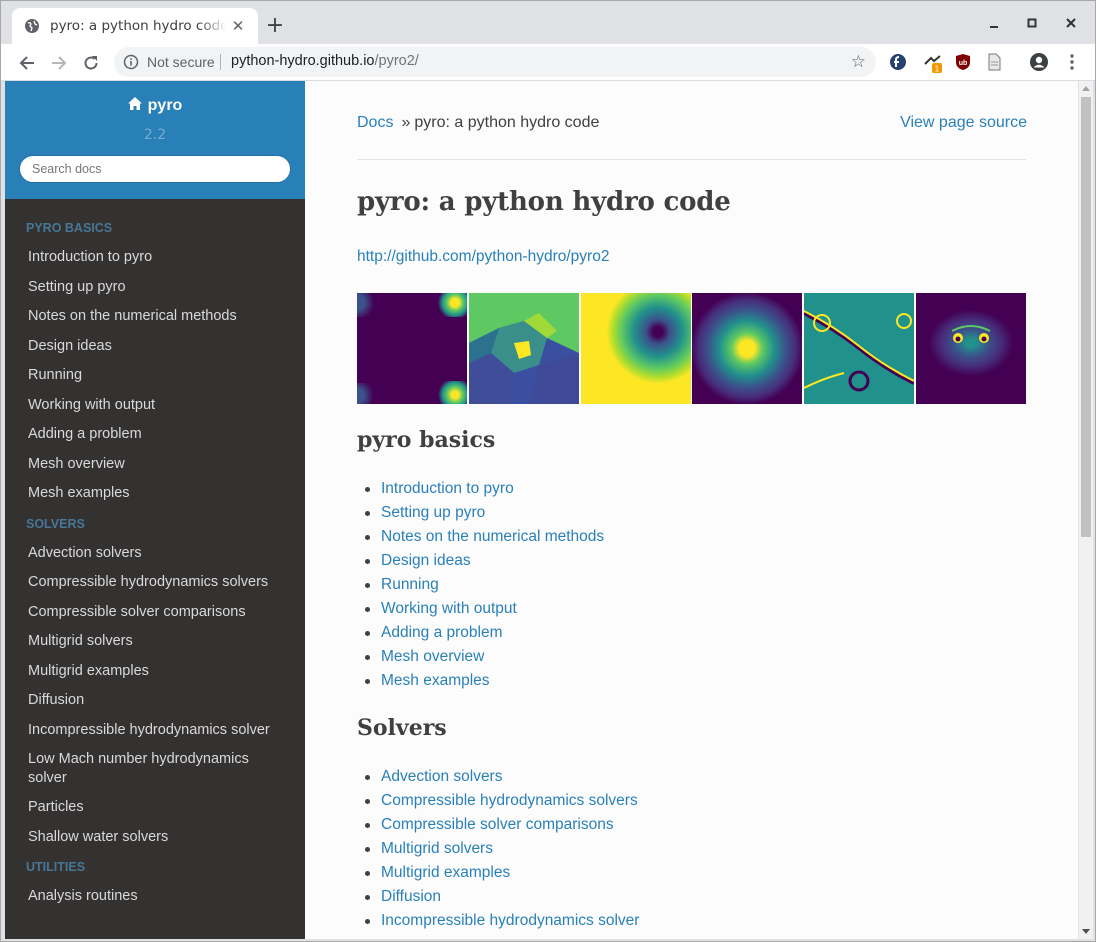 The image size is (1096, 942). What do you see at coordinates (155, 672) in the screenshot?
I see `sidebar-item-multigrid-examples: Multigrid examples` at bounding box center [155, 672].